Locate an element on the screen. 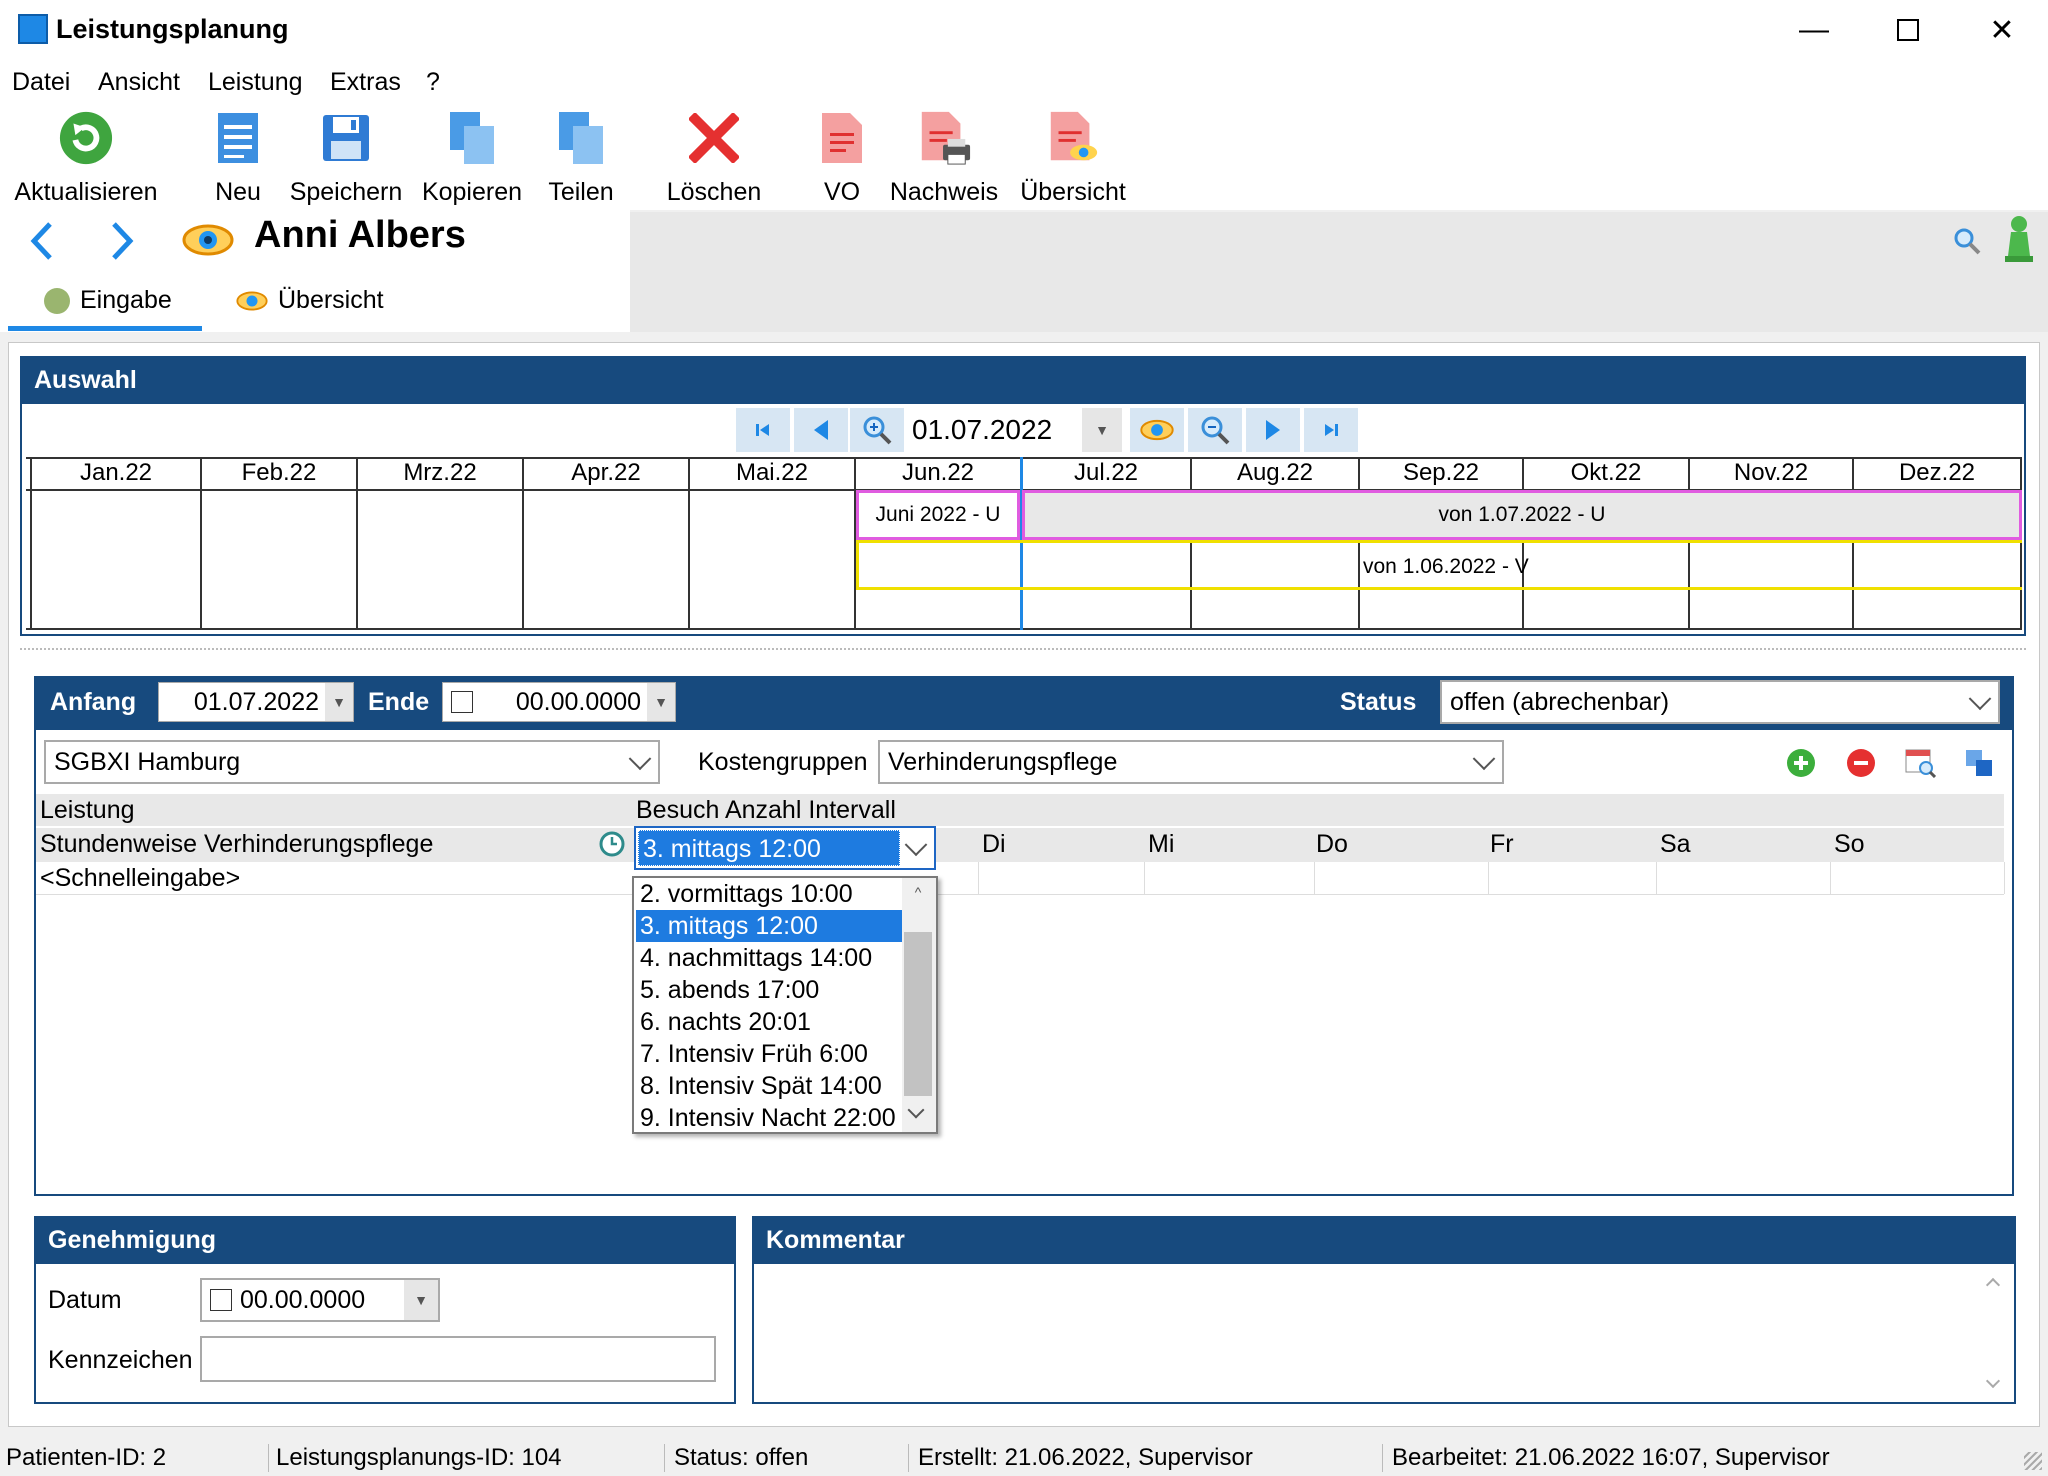  genehmigung-date-field: 00.00.0000 ▼ is located at coordinates (320, 1300).